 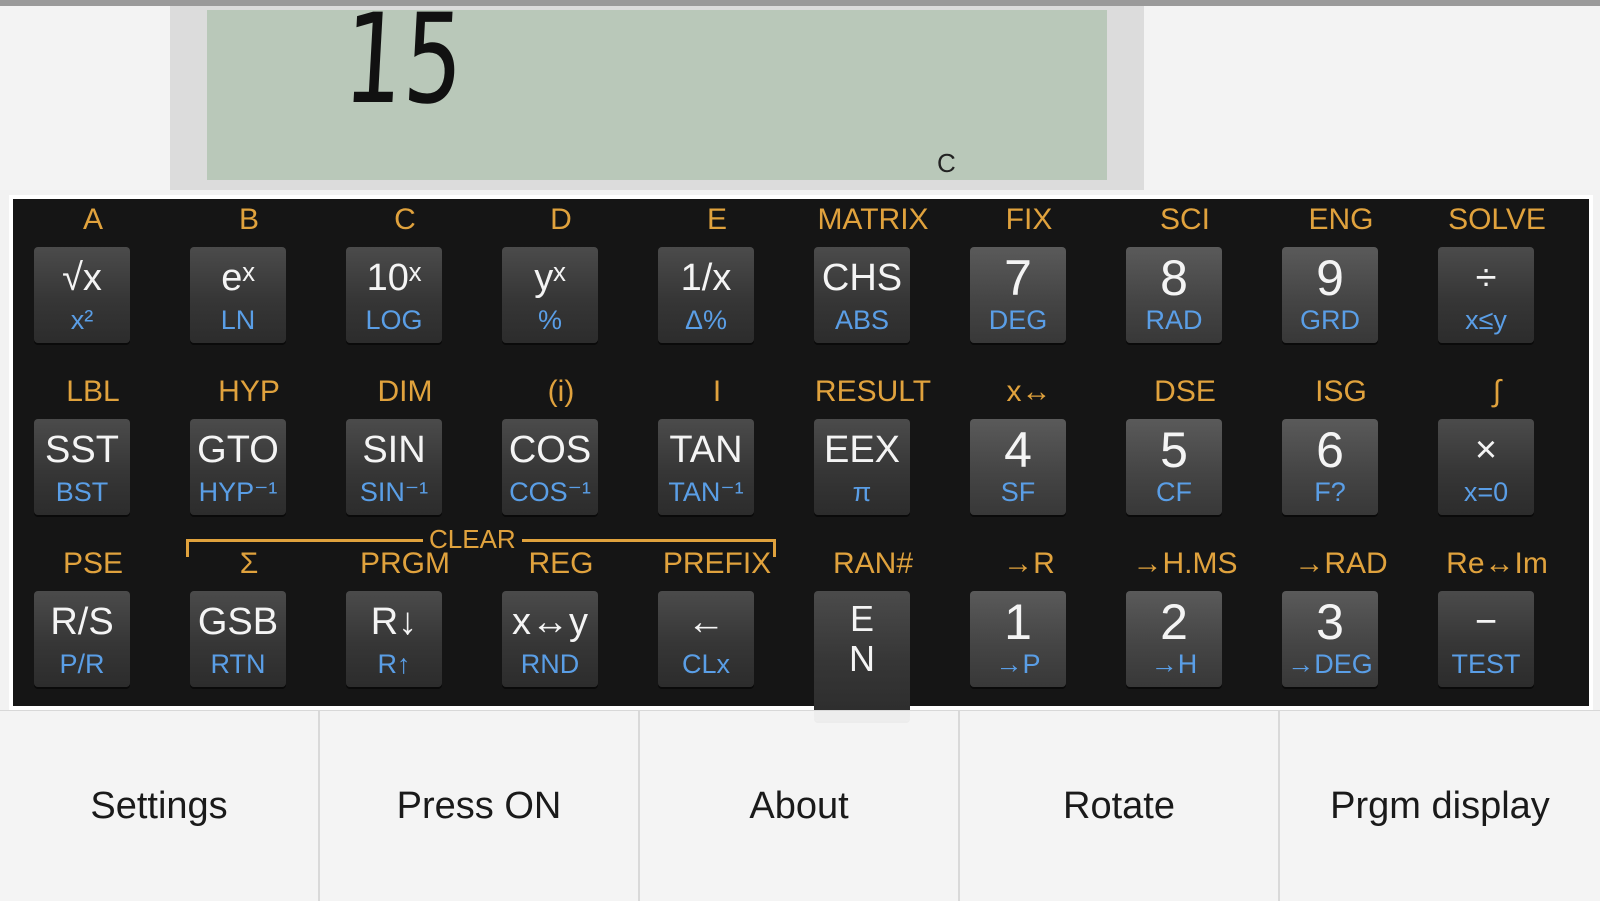 What do you see at coordinates (1174, 450) in the screenshot?
I see `key-main-label: 5` at bounding box center [1174, 450].